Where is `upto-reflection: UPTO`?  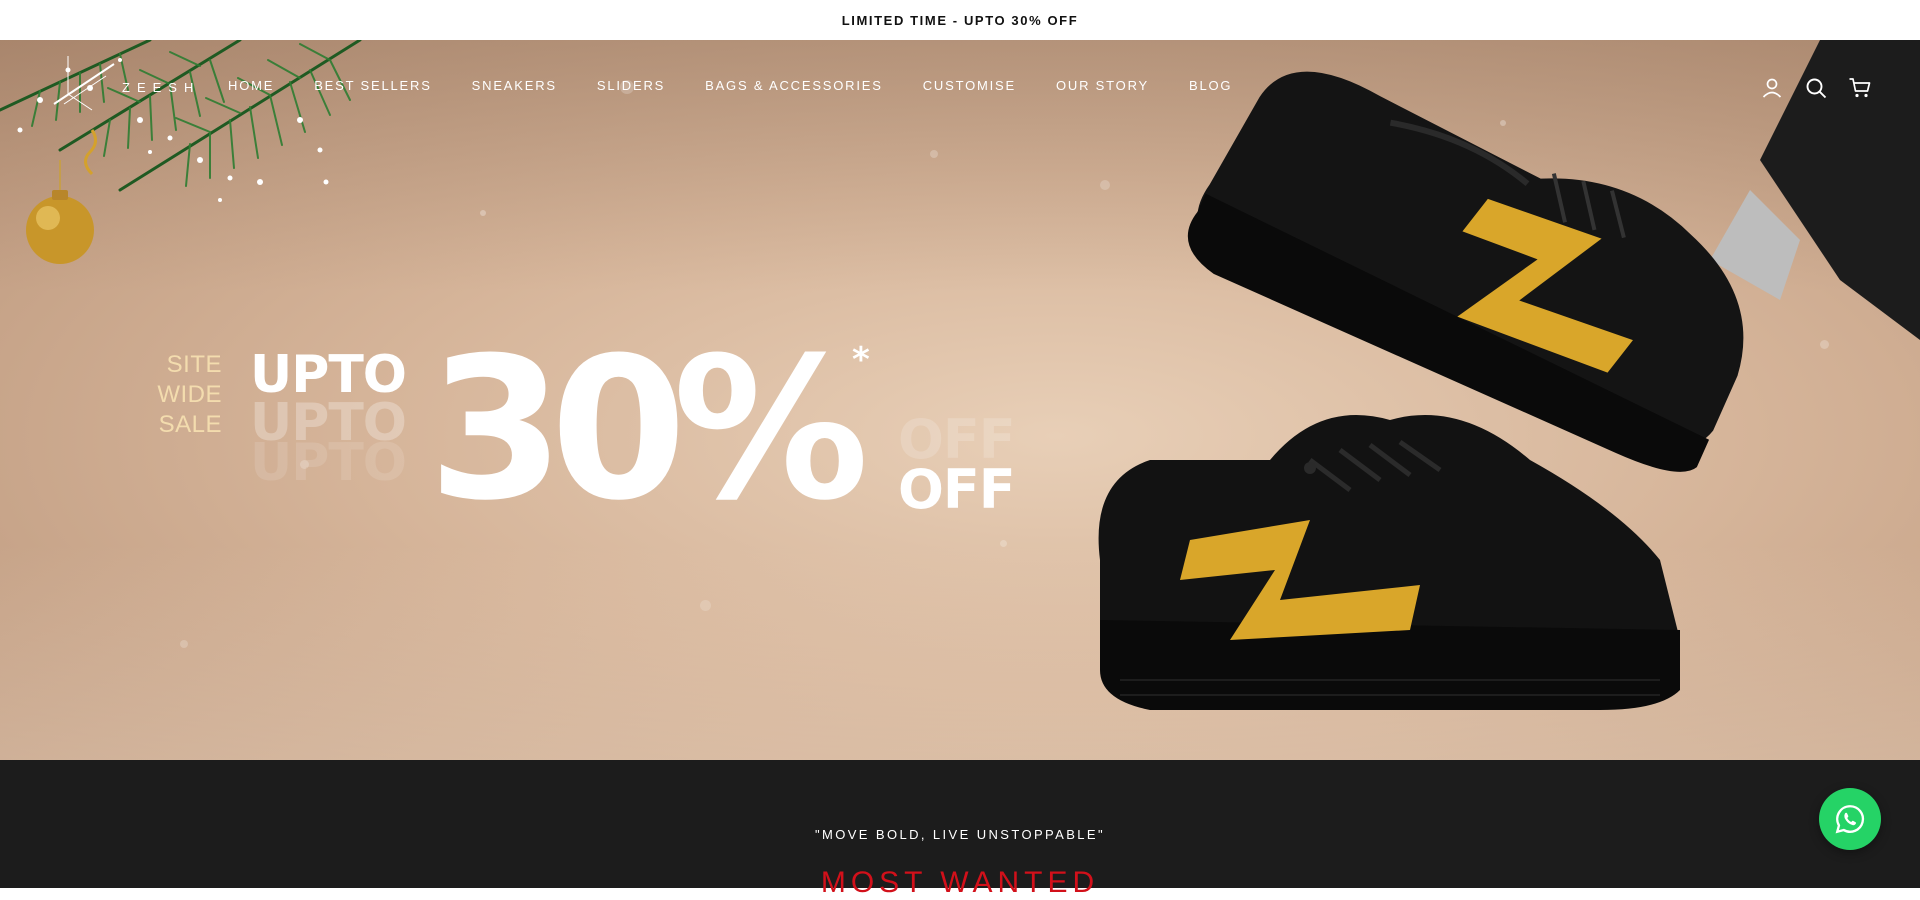
upto-reflection: UPTO is located at coordinates (328, 463).